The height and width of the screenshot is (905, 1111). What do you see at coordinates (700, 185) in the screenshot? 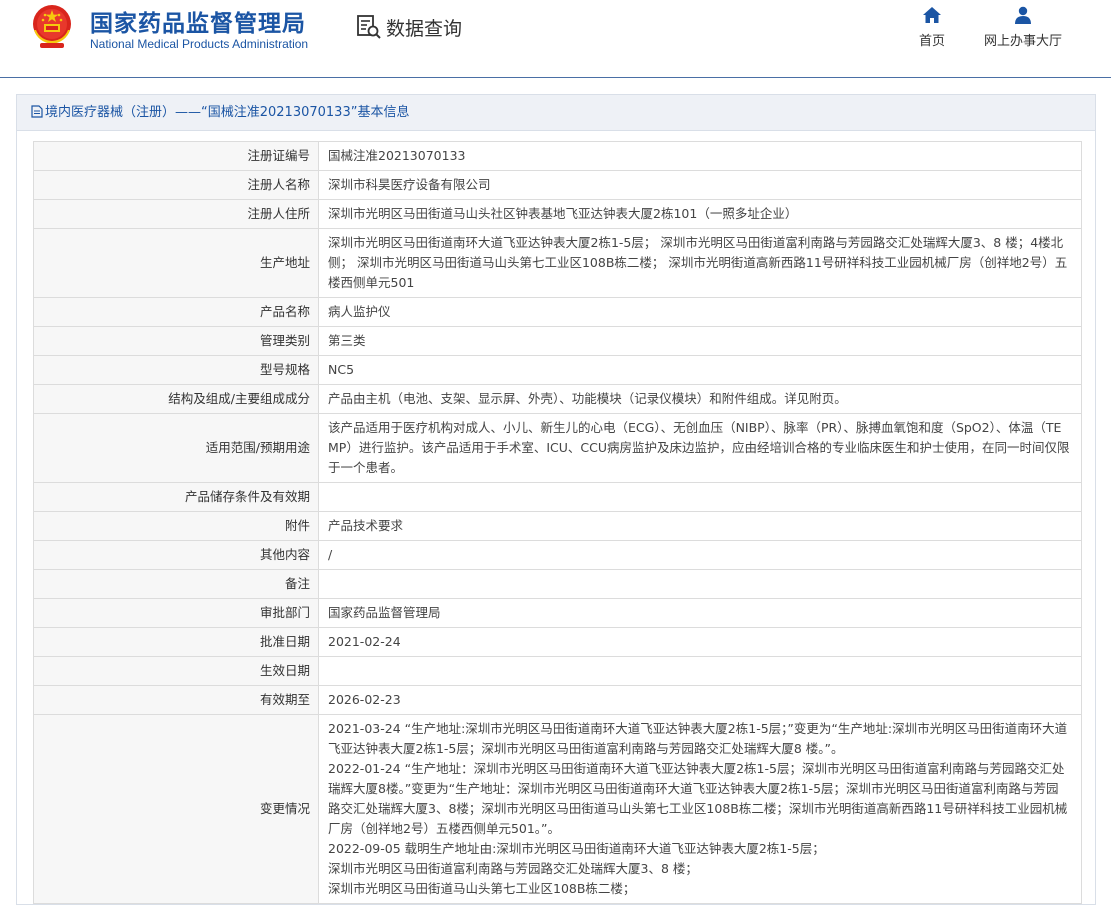
I see `field-value: 深圳市科昊医疗设备有限公司` at bounding box center [700, 185].